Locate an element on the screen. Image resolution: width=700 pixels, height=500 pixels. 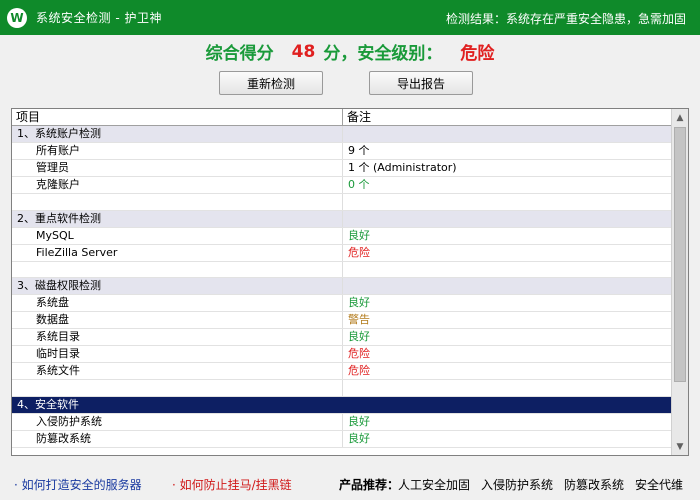
row-item: 克隆账户 is located at coordinates (177, 184).